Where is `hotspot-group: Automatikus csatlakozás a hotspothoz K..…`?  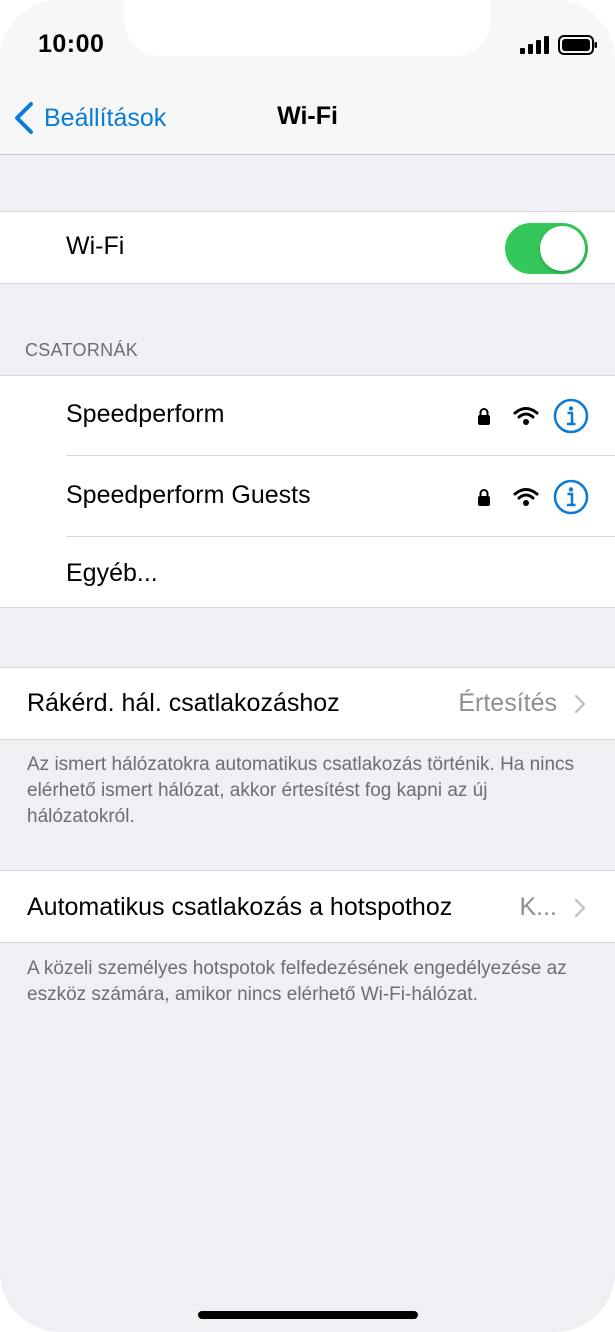 hotspot-group: Automatikus csatlakozás a hotspothoz K..… is located at coordinates (307, 906).